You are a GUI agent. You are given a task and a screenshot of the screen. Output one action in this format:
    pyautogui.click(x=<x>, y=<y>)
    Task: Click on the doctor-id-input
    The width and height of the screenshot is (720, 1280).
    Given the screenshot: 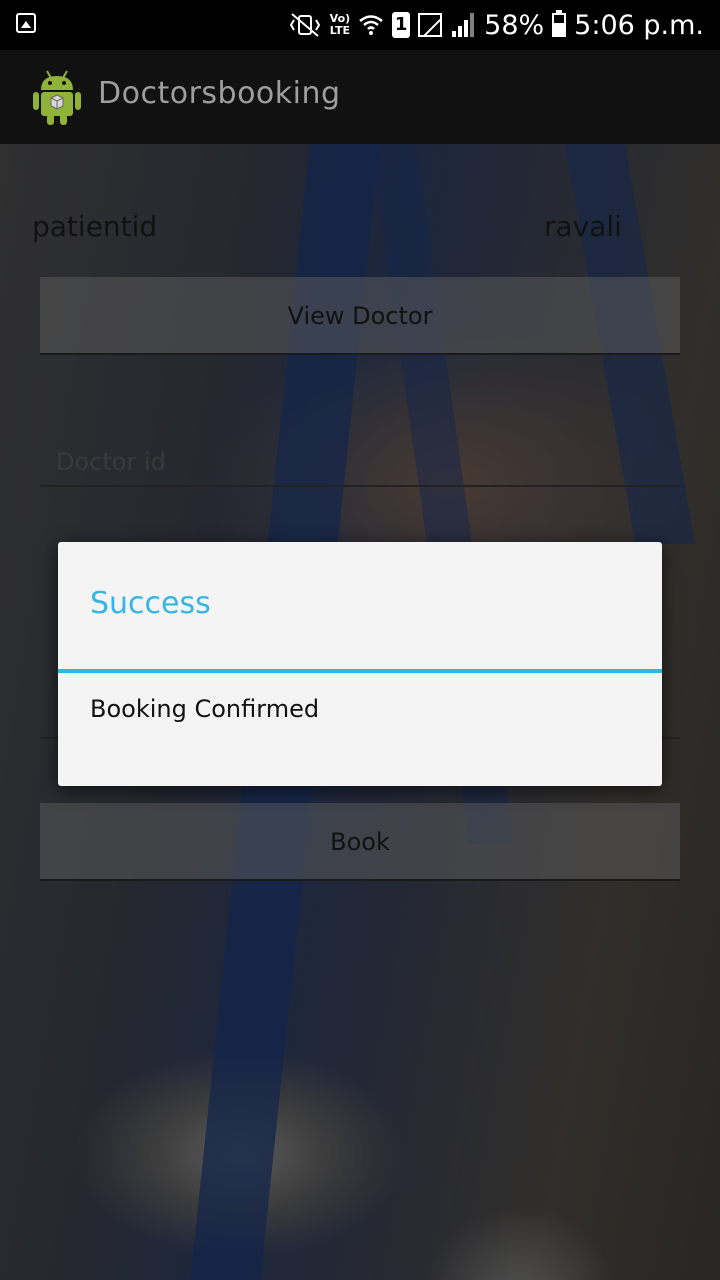 What is the action you would take?
    pyautogui.click(x=356, y=462)
    